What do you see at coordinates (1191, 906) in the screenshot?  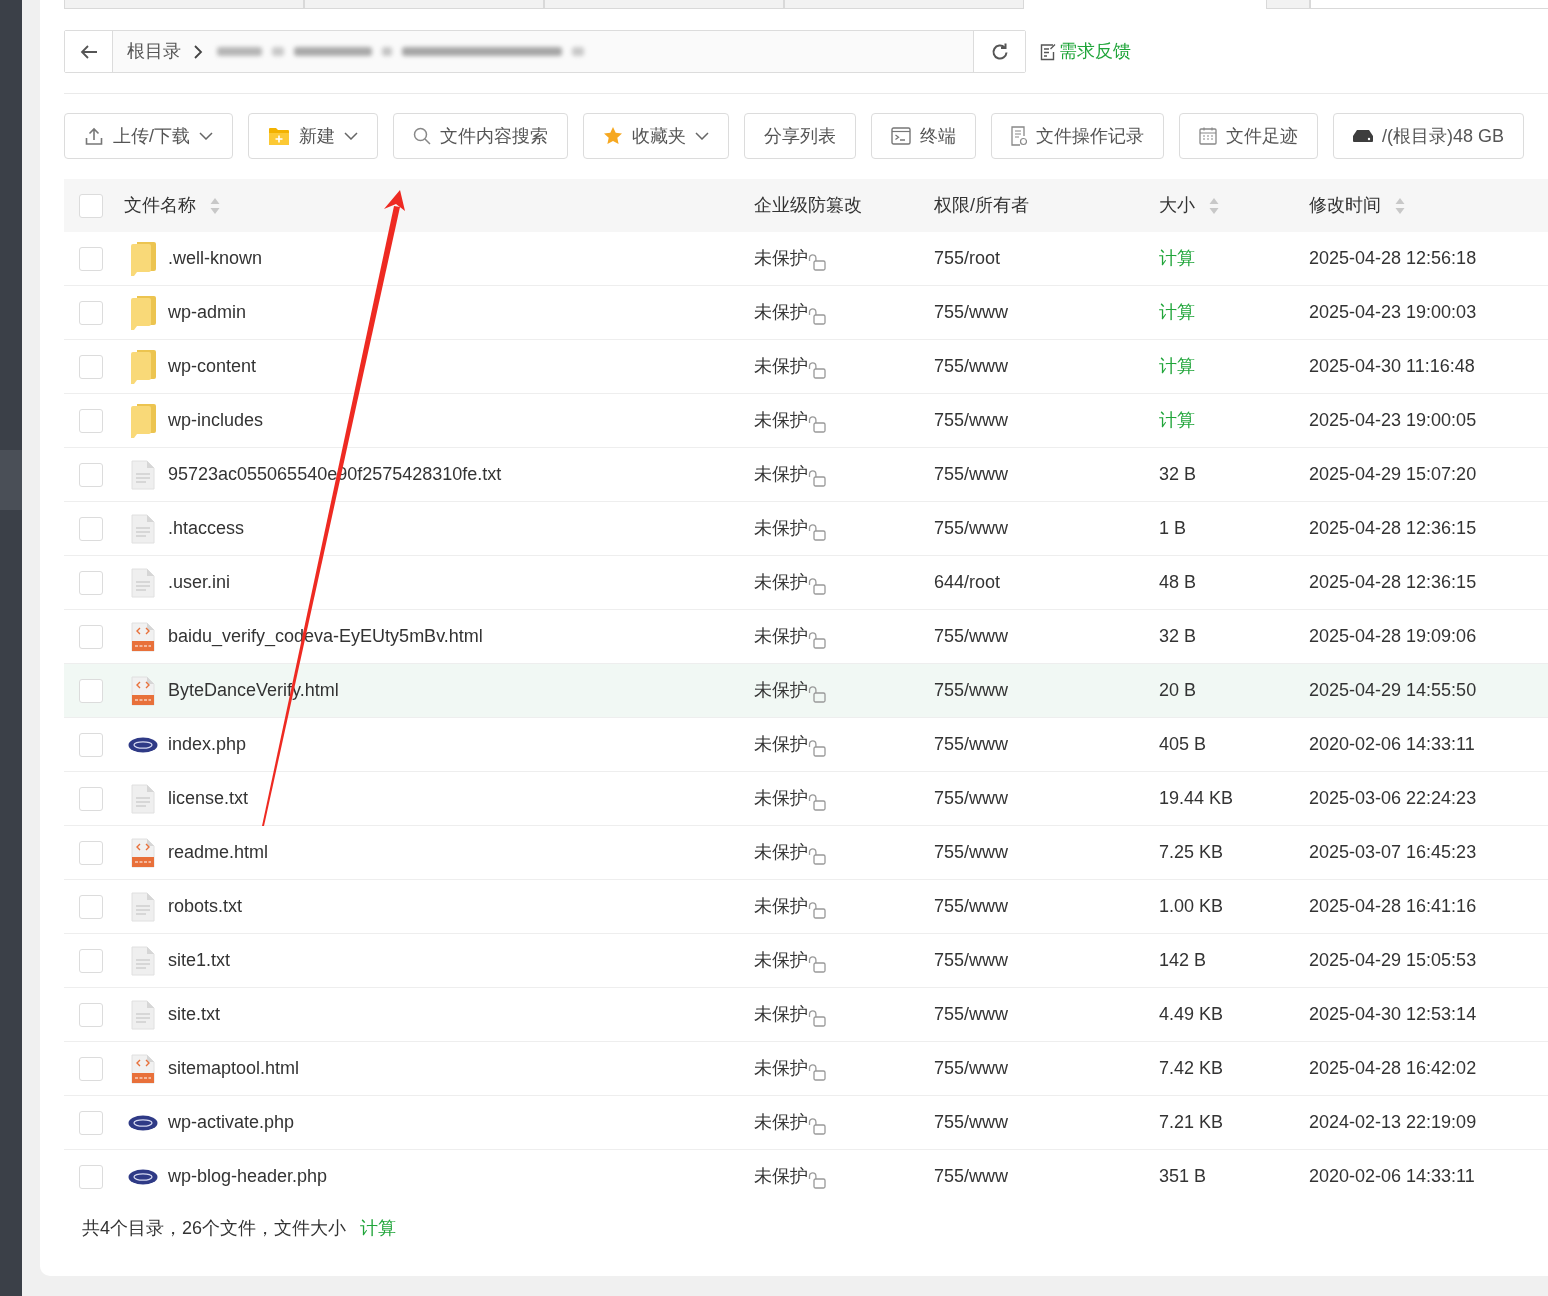 I see `size-cell-text: 1.00 KB` at bounding box center [1191, 906].